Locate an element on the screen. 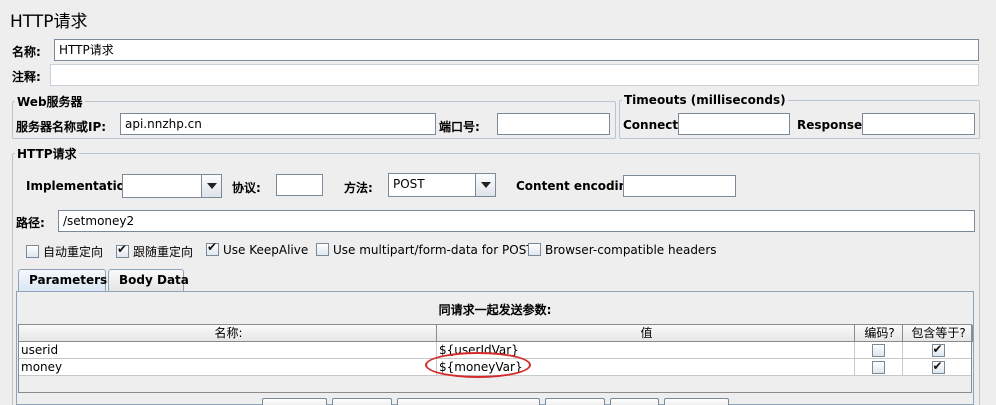 The height and width of the screenshot is (405, 996). path-input: /setmoney2 is located at coordinates (516, 221).